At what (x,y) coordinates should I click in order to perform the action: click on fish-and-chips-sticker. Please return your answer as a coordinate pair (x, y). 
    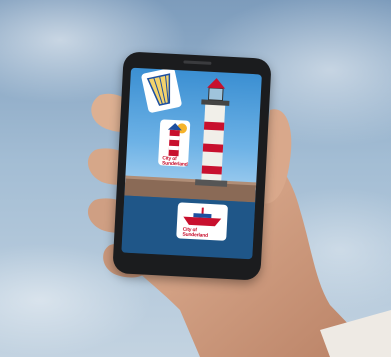
    Looking at the image, I should click on (161, 90).